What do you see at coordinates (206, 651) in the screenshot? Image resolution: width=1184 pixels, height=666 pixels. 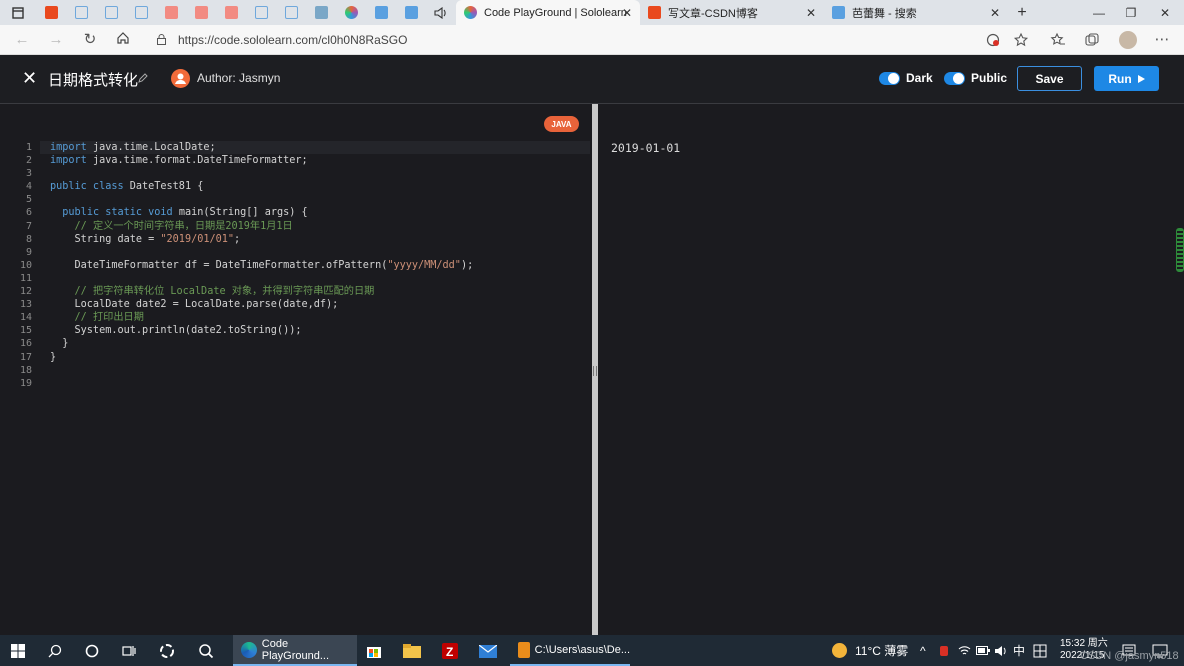 I see `magnifier-icon` at bounding box center [206, 651].